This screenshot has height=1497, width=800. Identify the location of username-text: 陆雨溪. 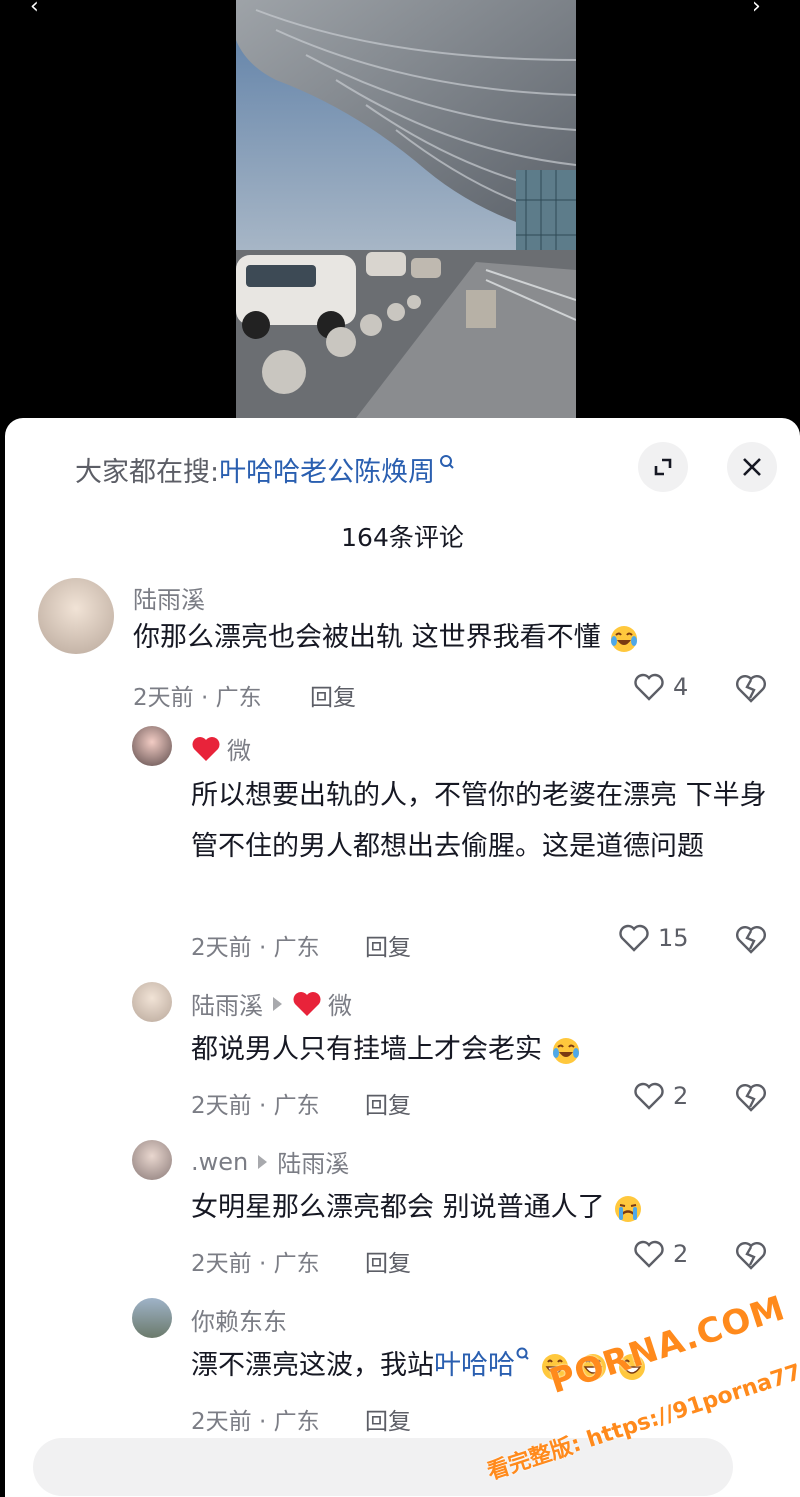
(227, 1006).